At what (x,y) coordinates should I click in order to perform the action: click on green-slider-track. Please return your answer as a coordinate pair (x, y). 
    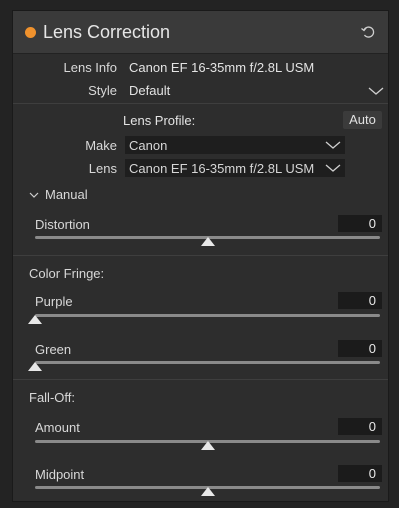
    Looking at the image, I should click on (207, 362).